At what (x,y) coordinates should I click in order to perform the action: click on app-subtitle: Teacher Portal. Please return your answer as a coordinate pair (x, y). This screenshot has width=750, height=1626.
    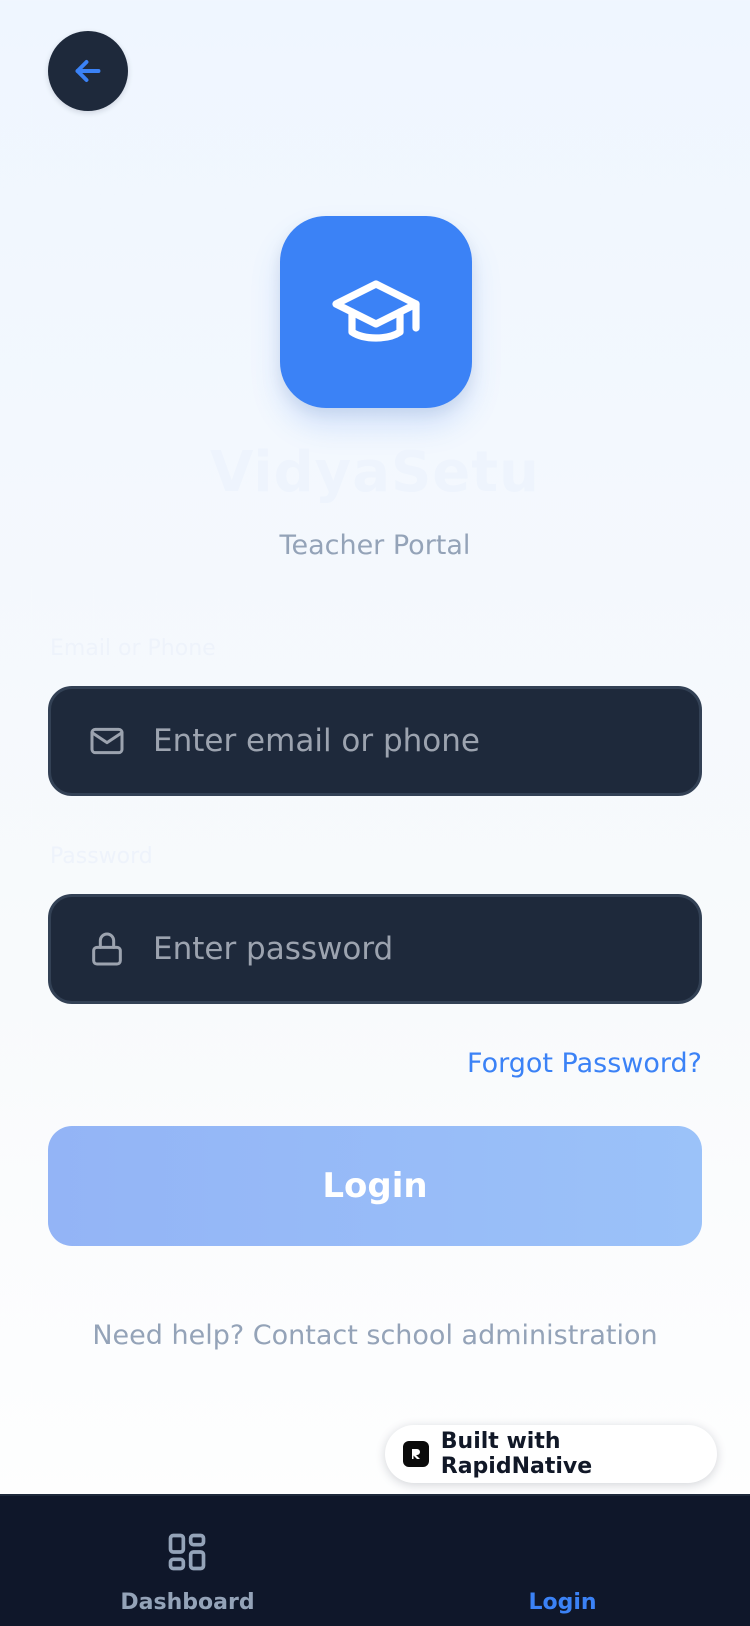
    Looking at the image, I should click on (375, 545).